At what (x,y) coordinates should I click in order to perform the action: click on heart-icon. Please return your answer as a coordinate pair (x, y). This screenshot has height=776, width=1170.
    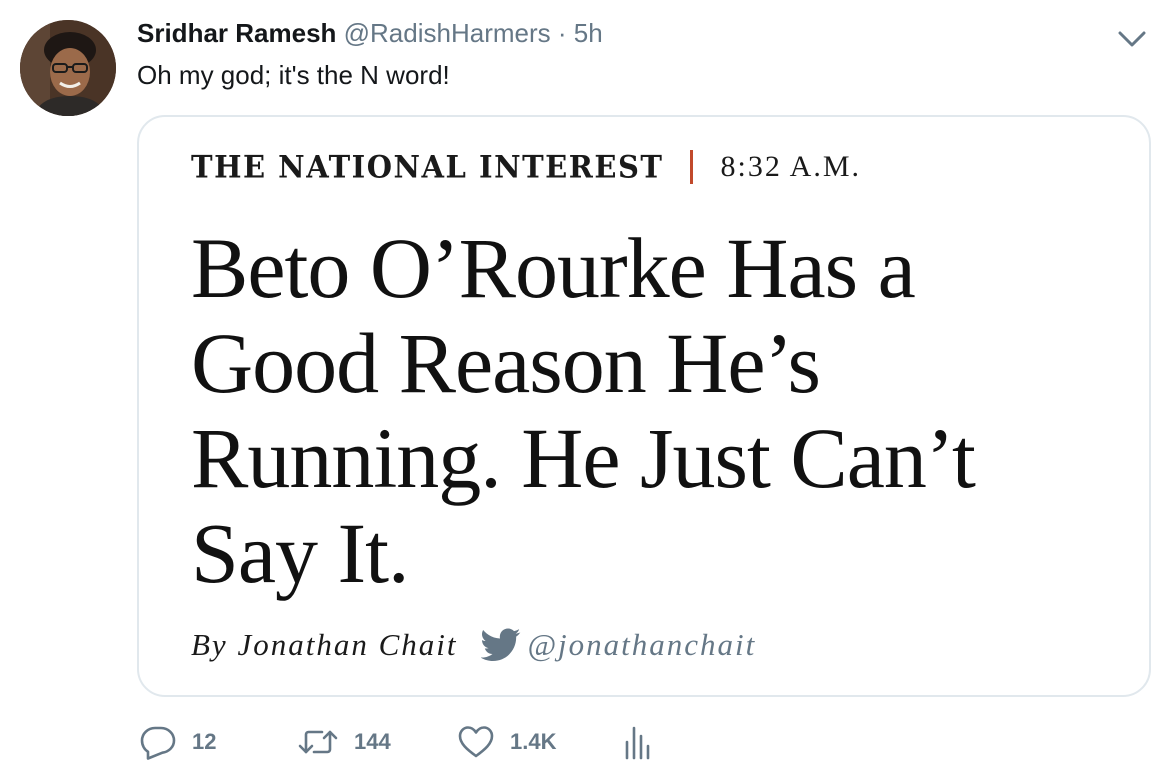
    Looking at the image, I should click on (476, 742).